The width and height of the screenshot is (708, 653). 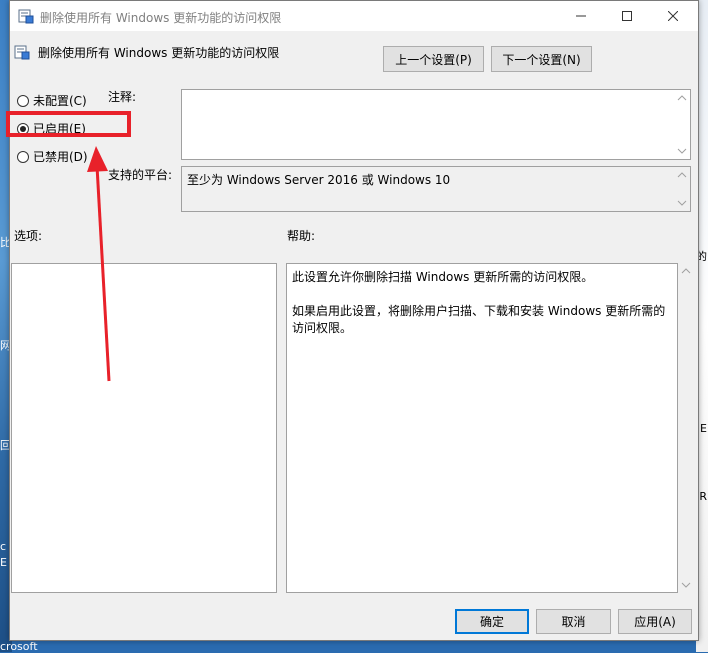 What do you see at coordinates (60, 101) in the screenshot?
I see `radio-label: 未配置(C)` at bounding box center [60, 101].